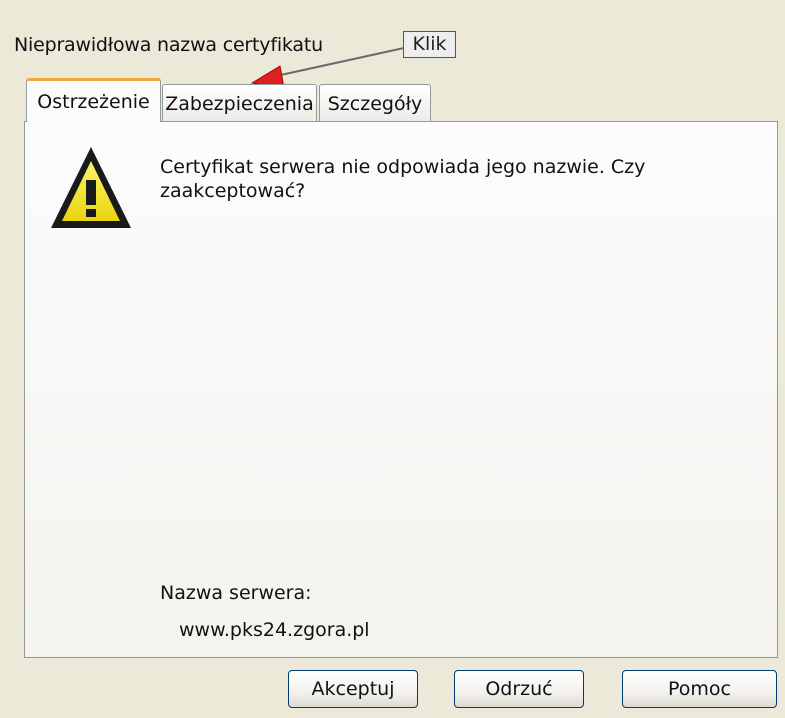  I want to click on accept-button: Akceptuj, so click(353, 689).